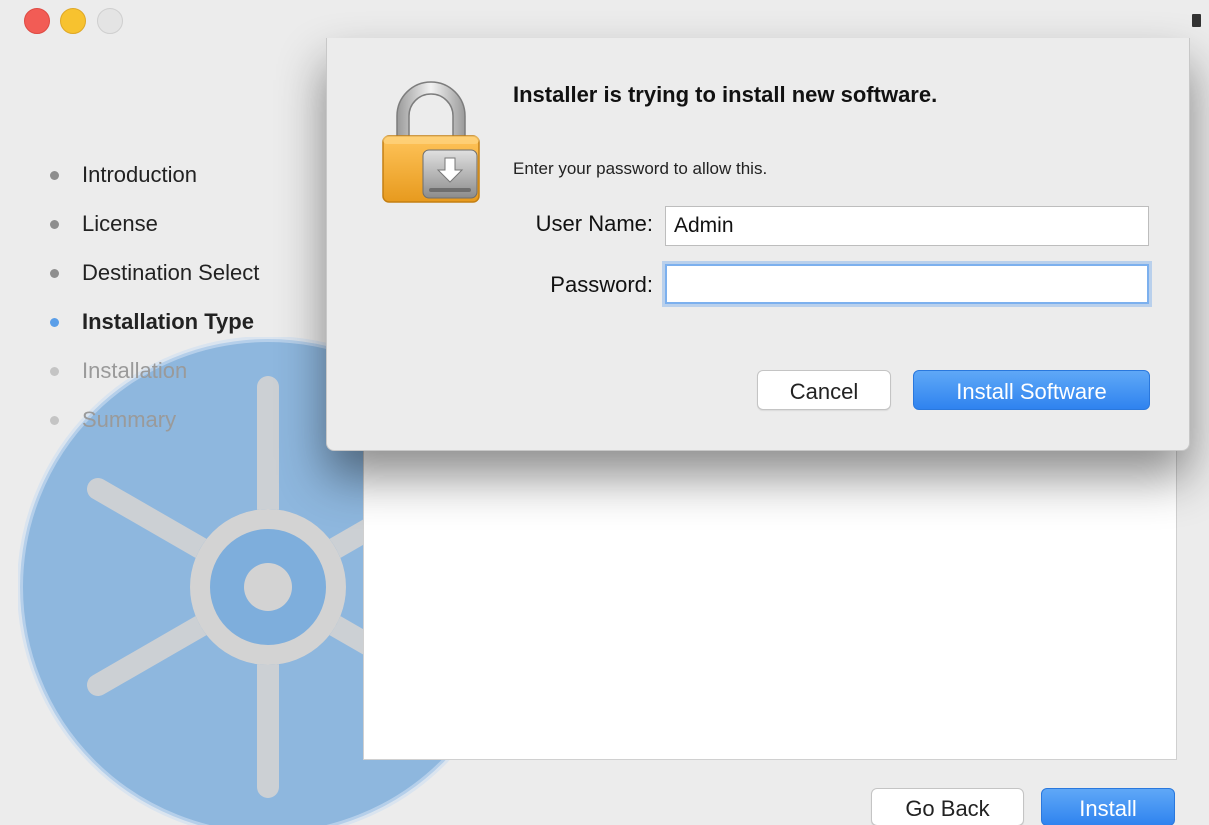 Image resolution: width=1209 pixels, height=825 pixels. What do you see at coordinates (73, 21) in the screenshot?
I see `minimize-button` at bounding box center [73, 21].